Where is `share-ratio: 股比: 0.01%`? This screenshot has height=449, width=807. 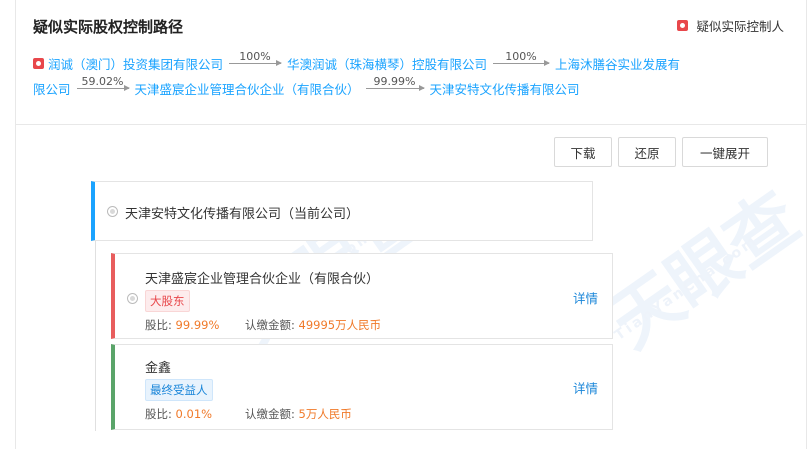 share-ratio: 股比: 0.01% is located at coordinates (178, 414).